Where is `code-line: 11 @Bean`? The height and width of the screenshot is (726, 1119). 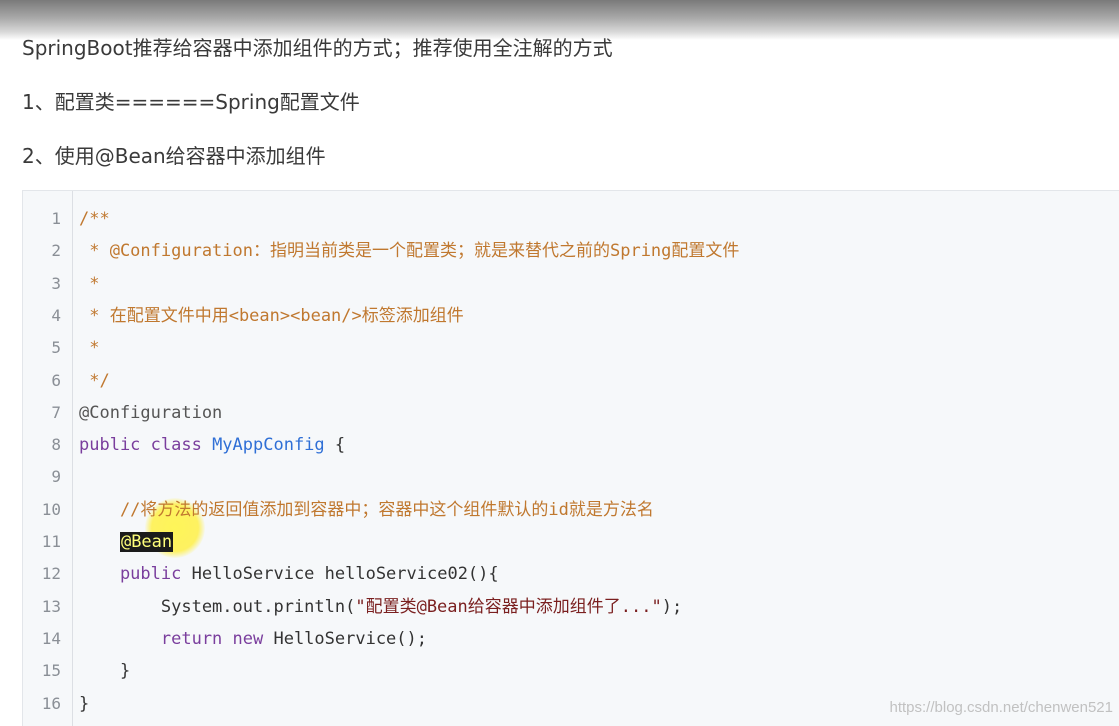
code-line: 11 @Bean is located at coordinates (571, 542).